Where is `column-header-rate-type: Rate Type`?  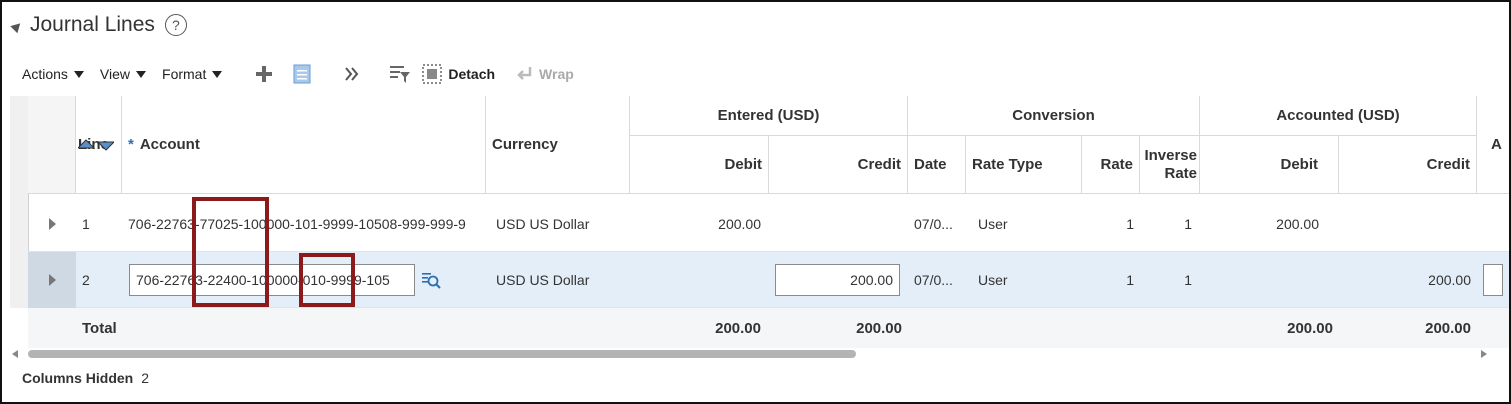
column-header-rate-type: Rate Type is located at coordinates (1024, 165).